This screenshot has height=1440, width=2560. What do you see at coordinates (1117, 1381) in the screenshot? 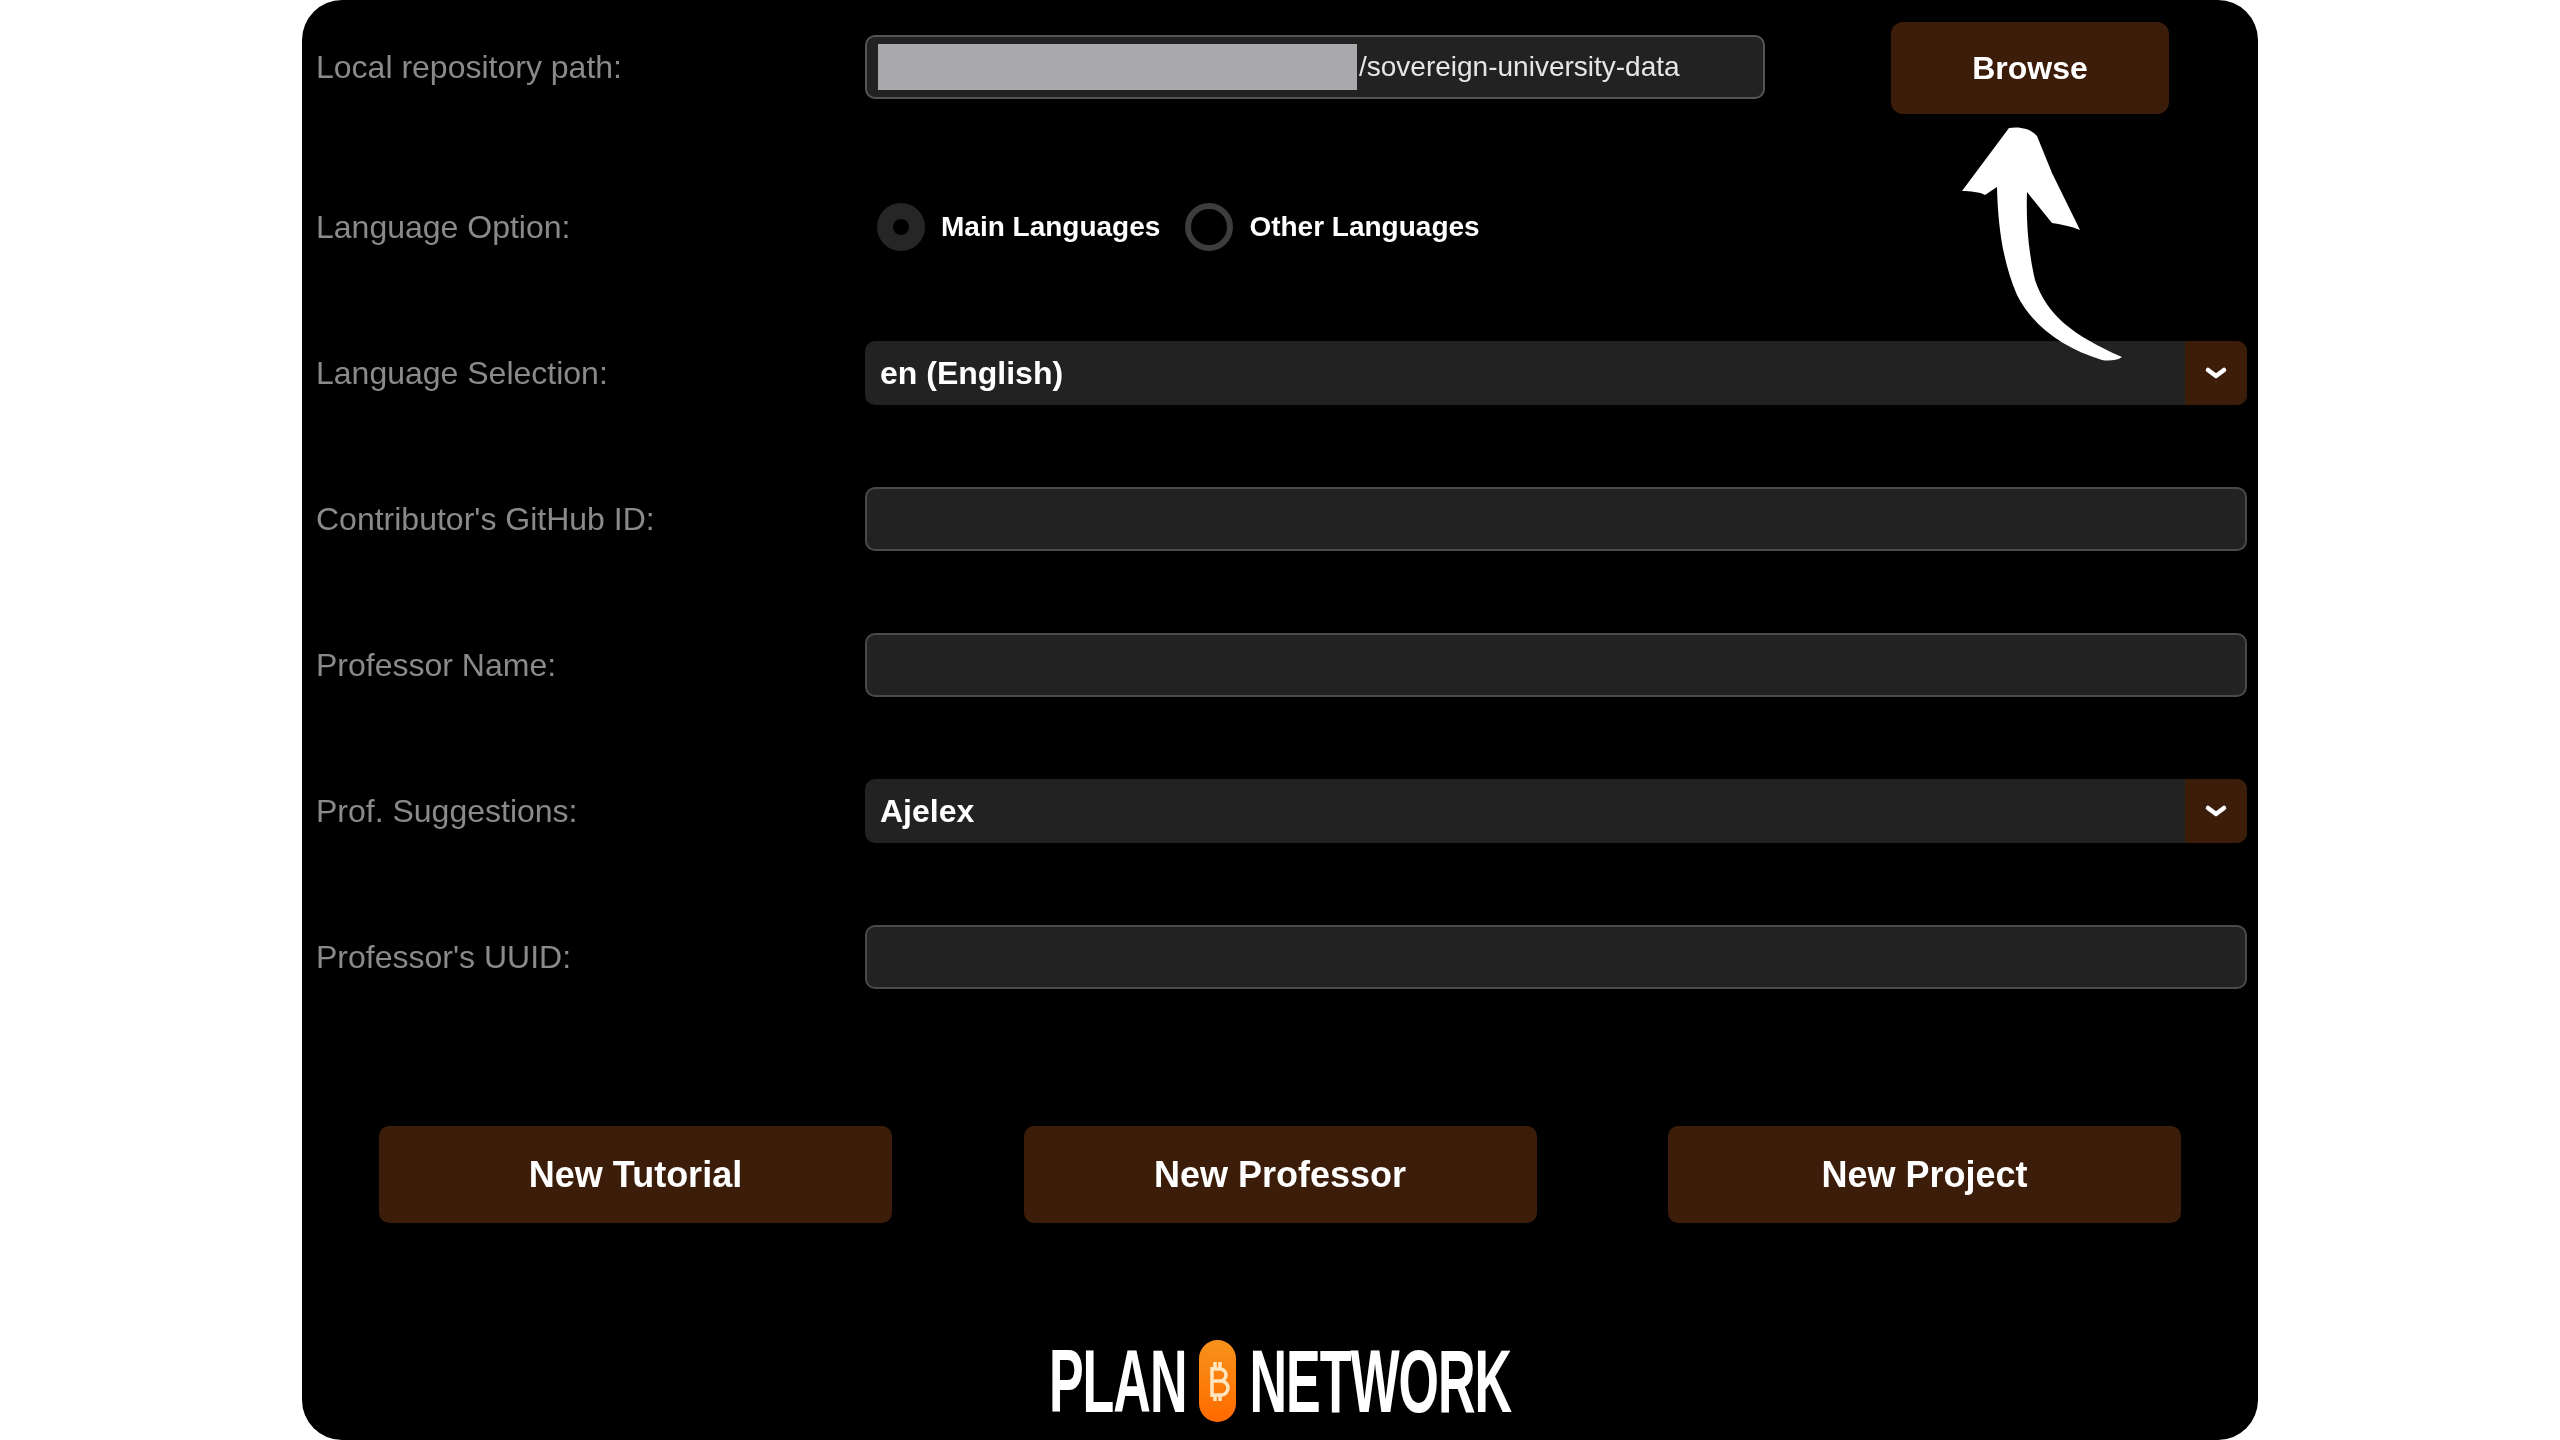
I see `logo-text: PLAN` at bounding box center [1117, 1381].